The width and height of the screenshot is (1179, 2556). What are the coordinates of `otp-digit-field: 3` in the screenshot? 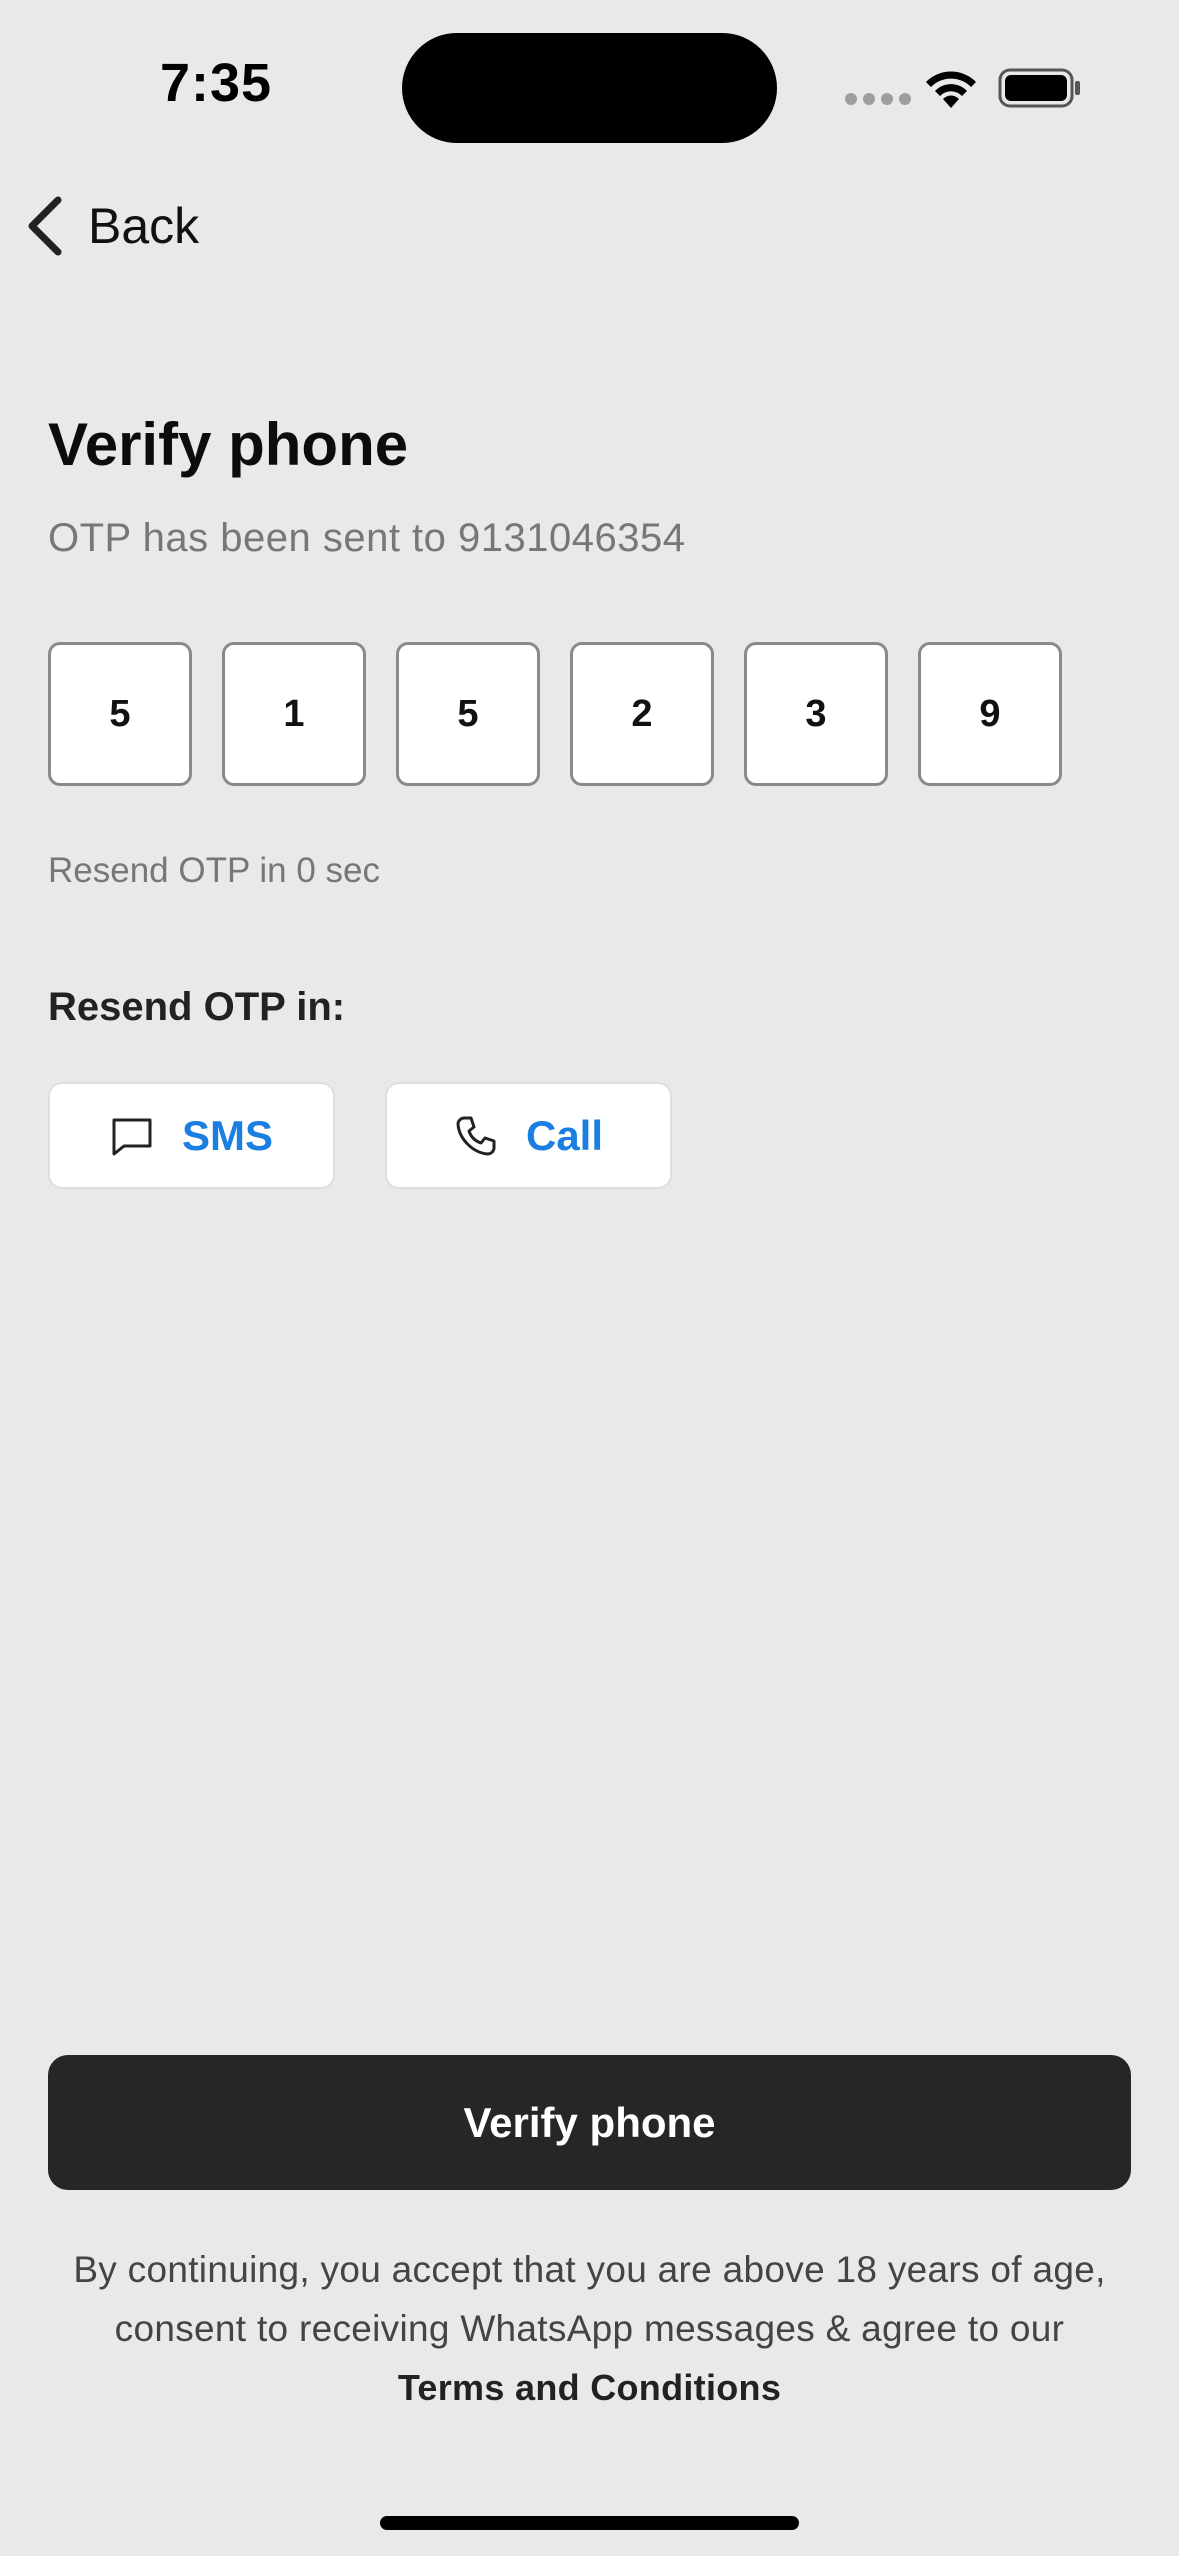 It's located at (816, 714).